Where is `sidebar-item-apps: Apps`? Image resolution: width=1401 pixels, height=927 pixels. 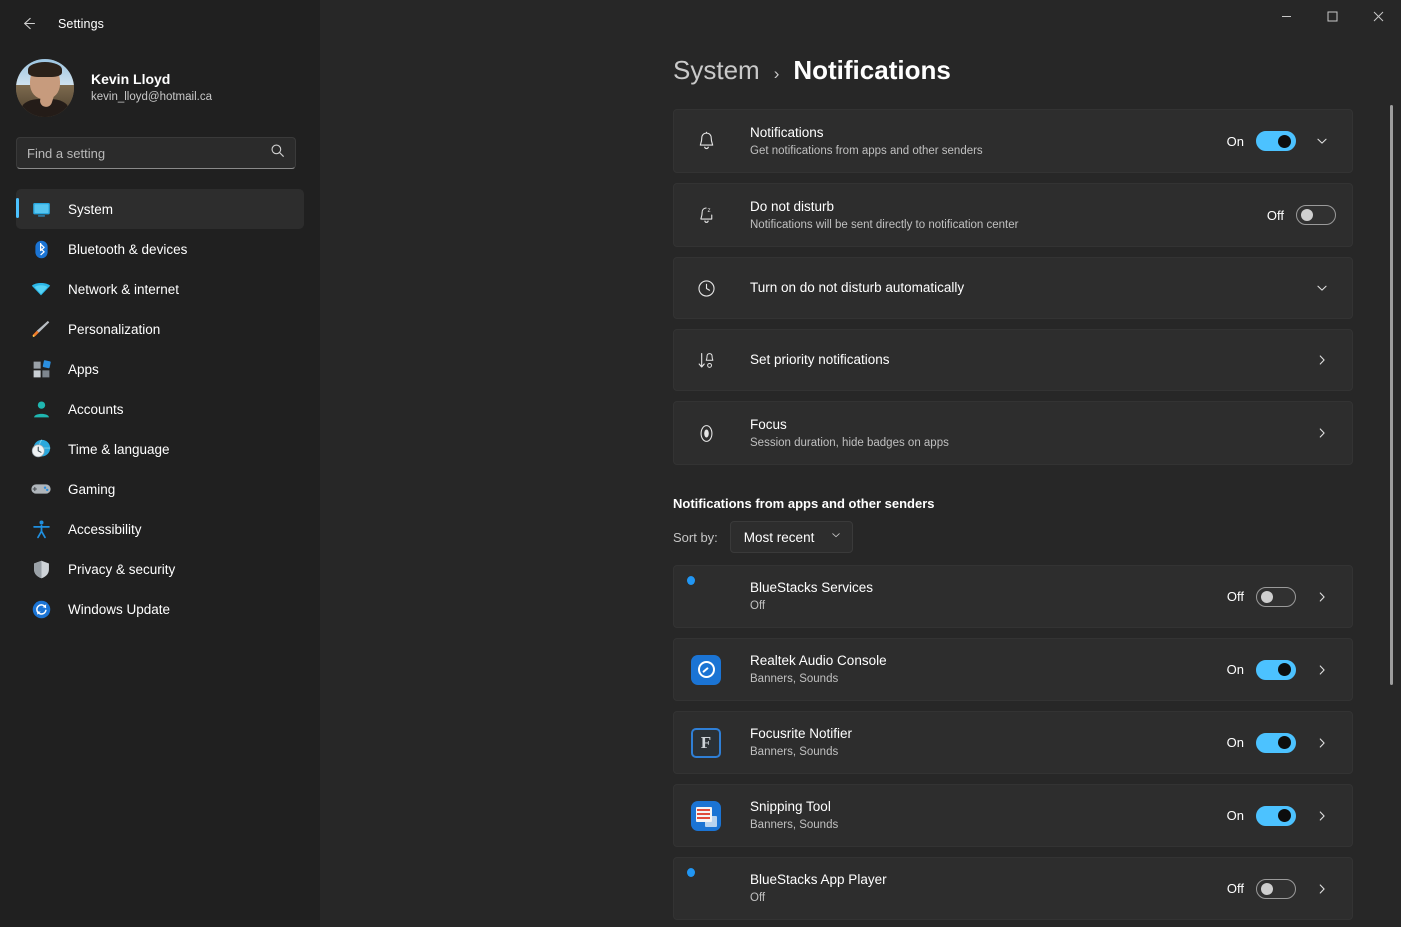 sidebar-item-apps: Apps is located at coordinates (160, 369).